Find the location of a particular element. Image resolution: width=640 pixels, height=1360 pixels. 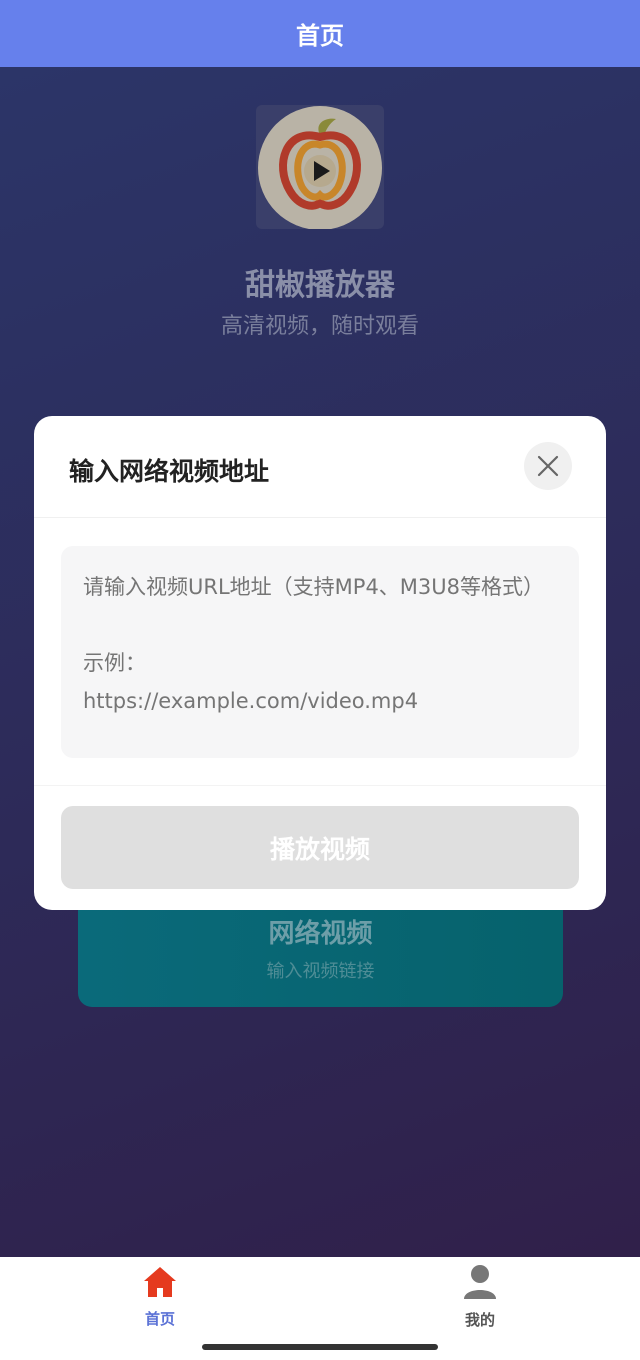

app-name: 甜椒播放器 is located at coordinates (320, 285).